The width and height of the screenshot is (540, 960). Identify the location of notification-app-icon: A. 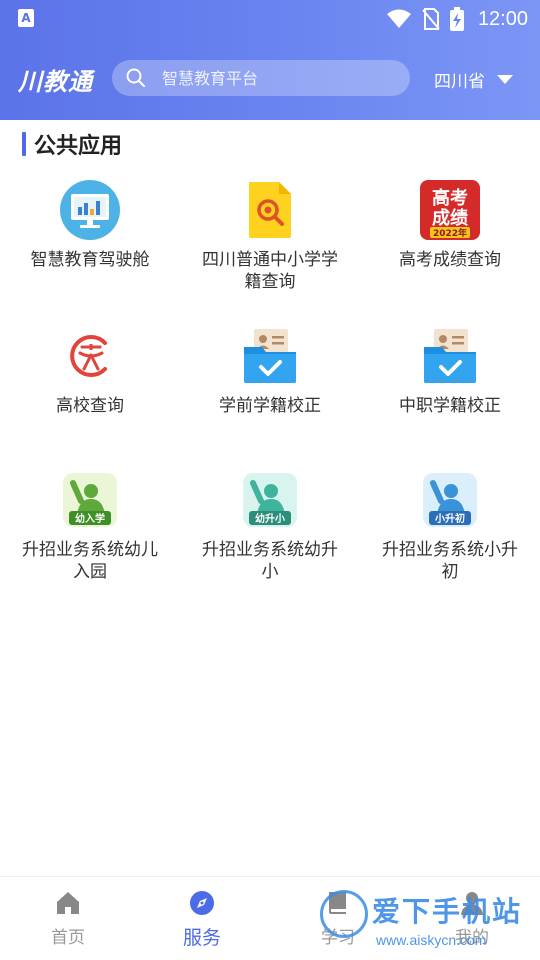
(26, 18).